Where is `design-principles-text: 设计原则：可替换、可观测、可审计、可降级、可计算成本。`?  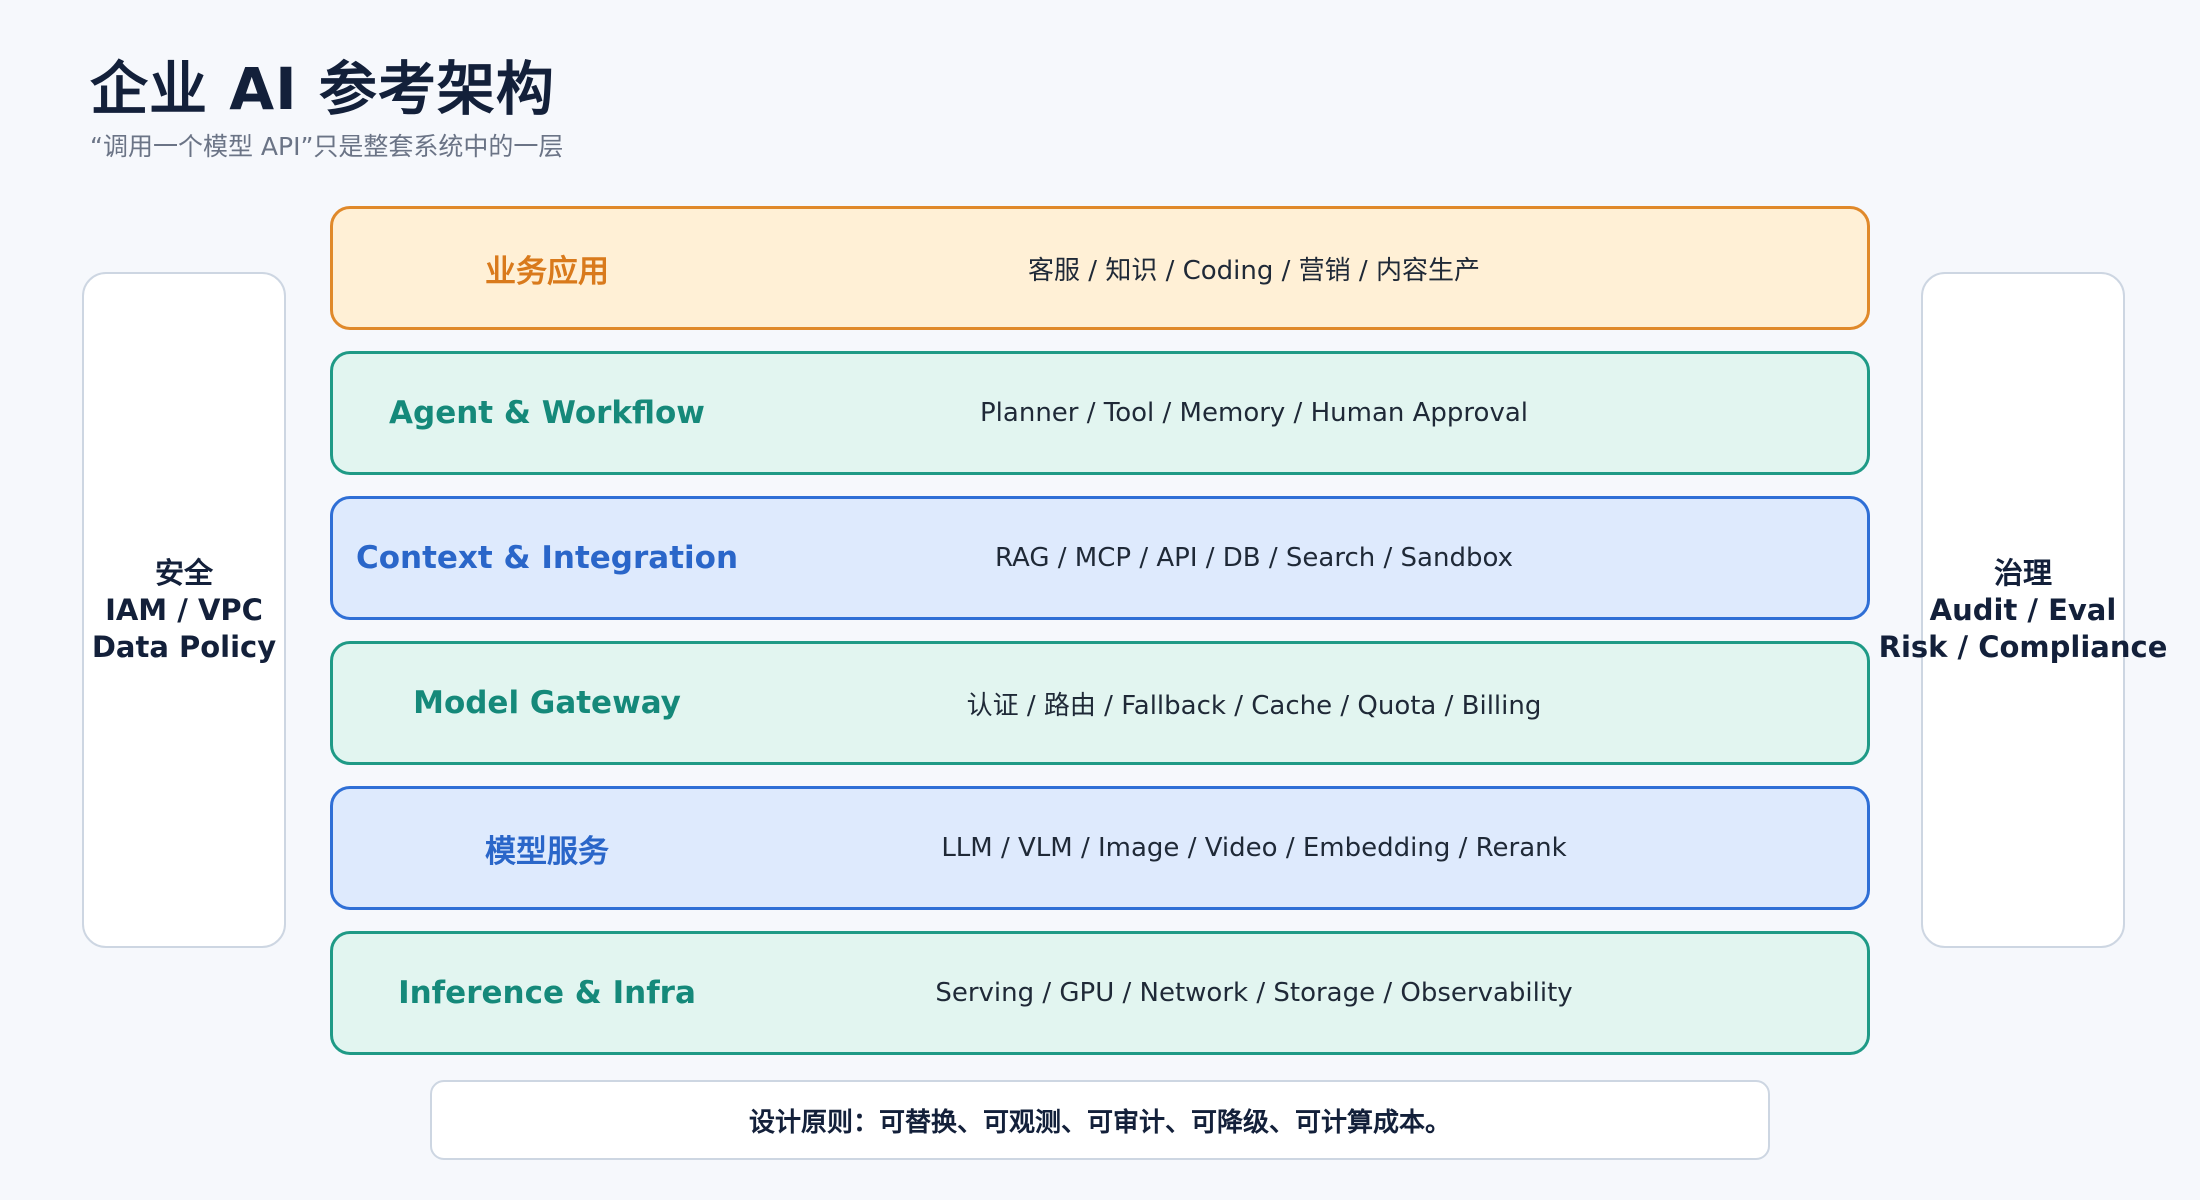
design-principles-text: 设计原则：可替换、可观测、可审计、可降级、可计算成本。 is located at coordinates (1099, 1122).